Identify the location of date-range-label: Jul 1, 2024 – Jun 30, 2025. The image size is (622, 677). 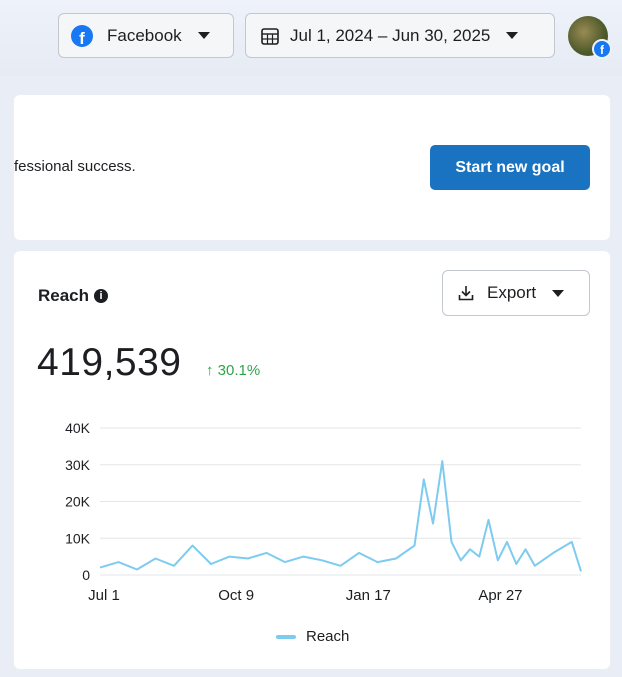
(390, 35).